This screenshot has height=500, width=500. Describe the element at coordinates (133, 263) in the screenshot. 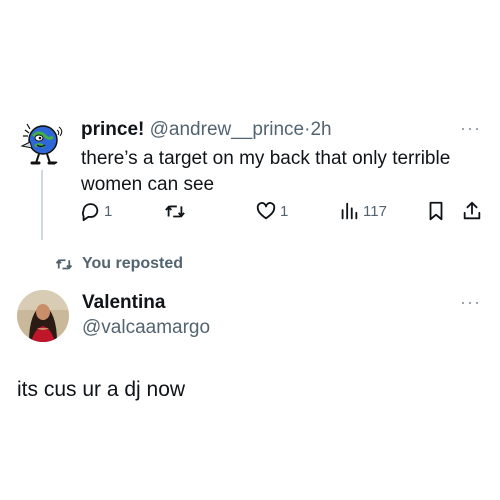

I see `repost-banner-label: You reposted` at that location.